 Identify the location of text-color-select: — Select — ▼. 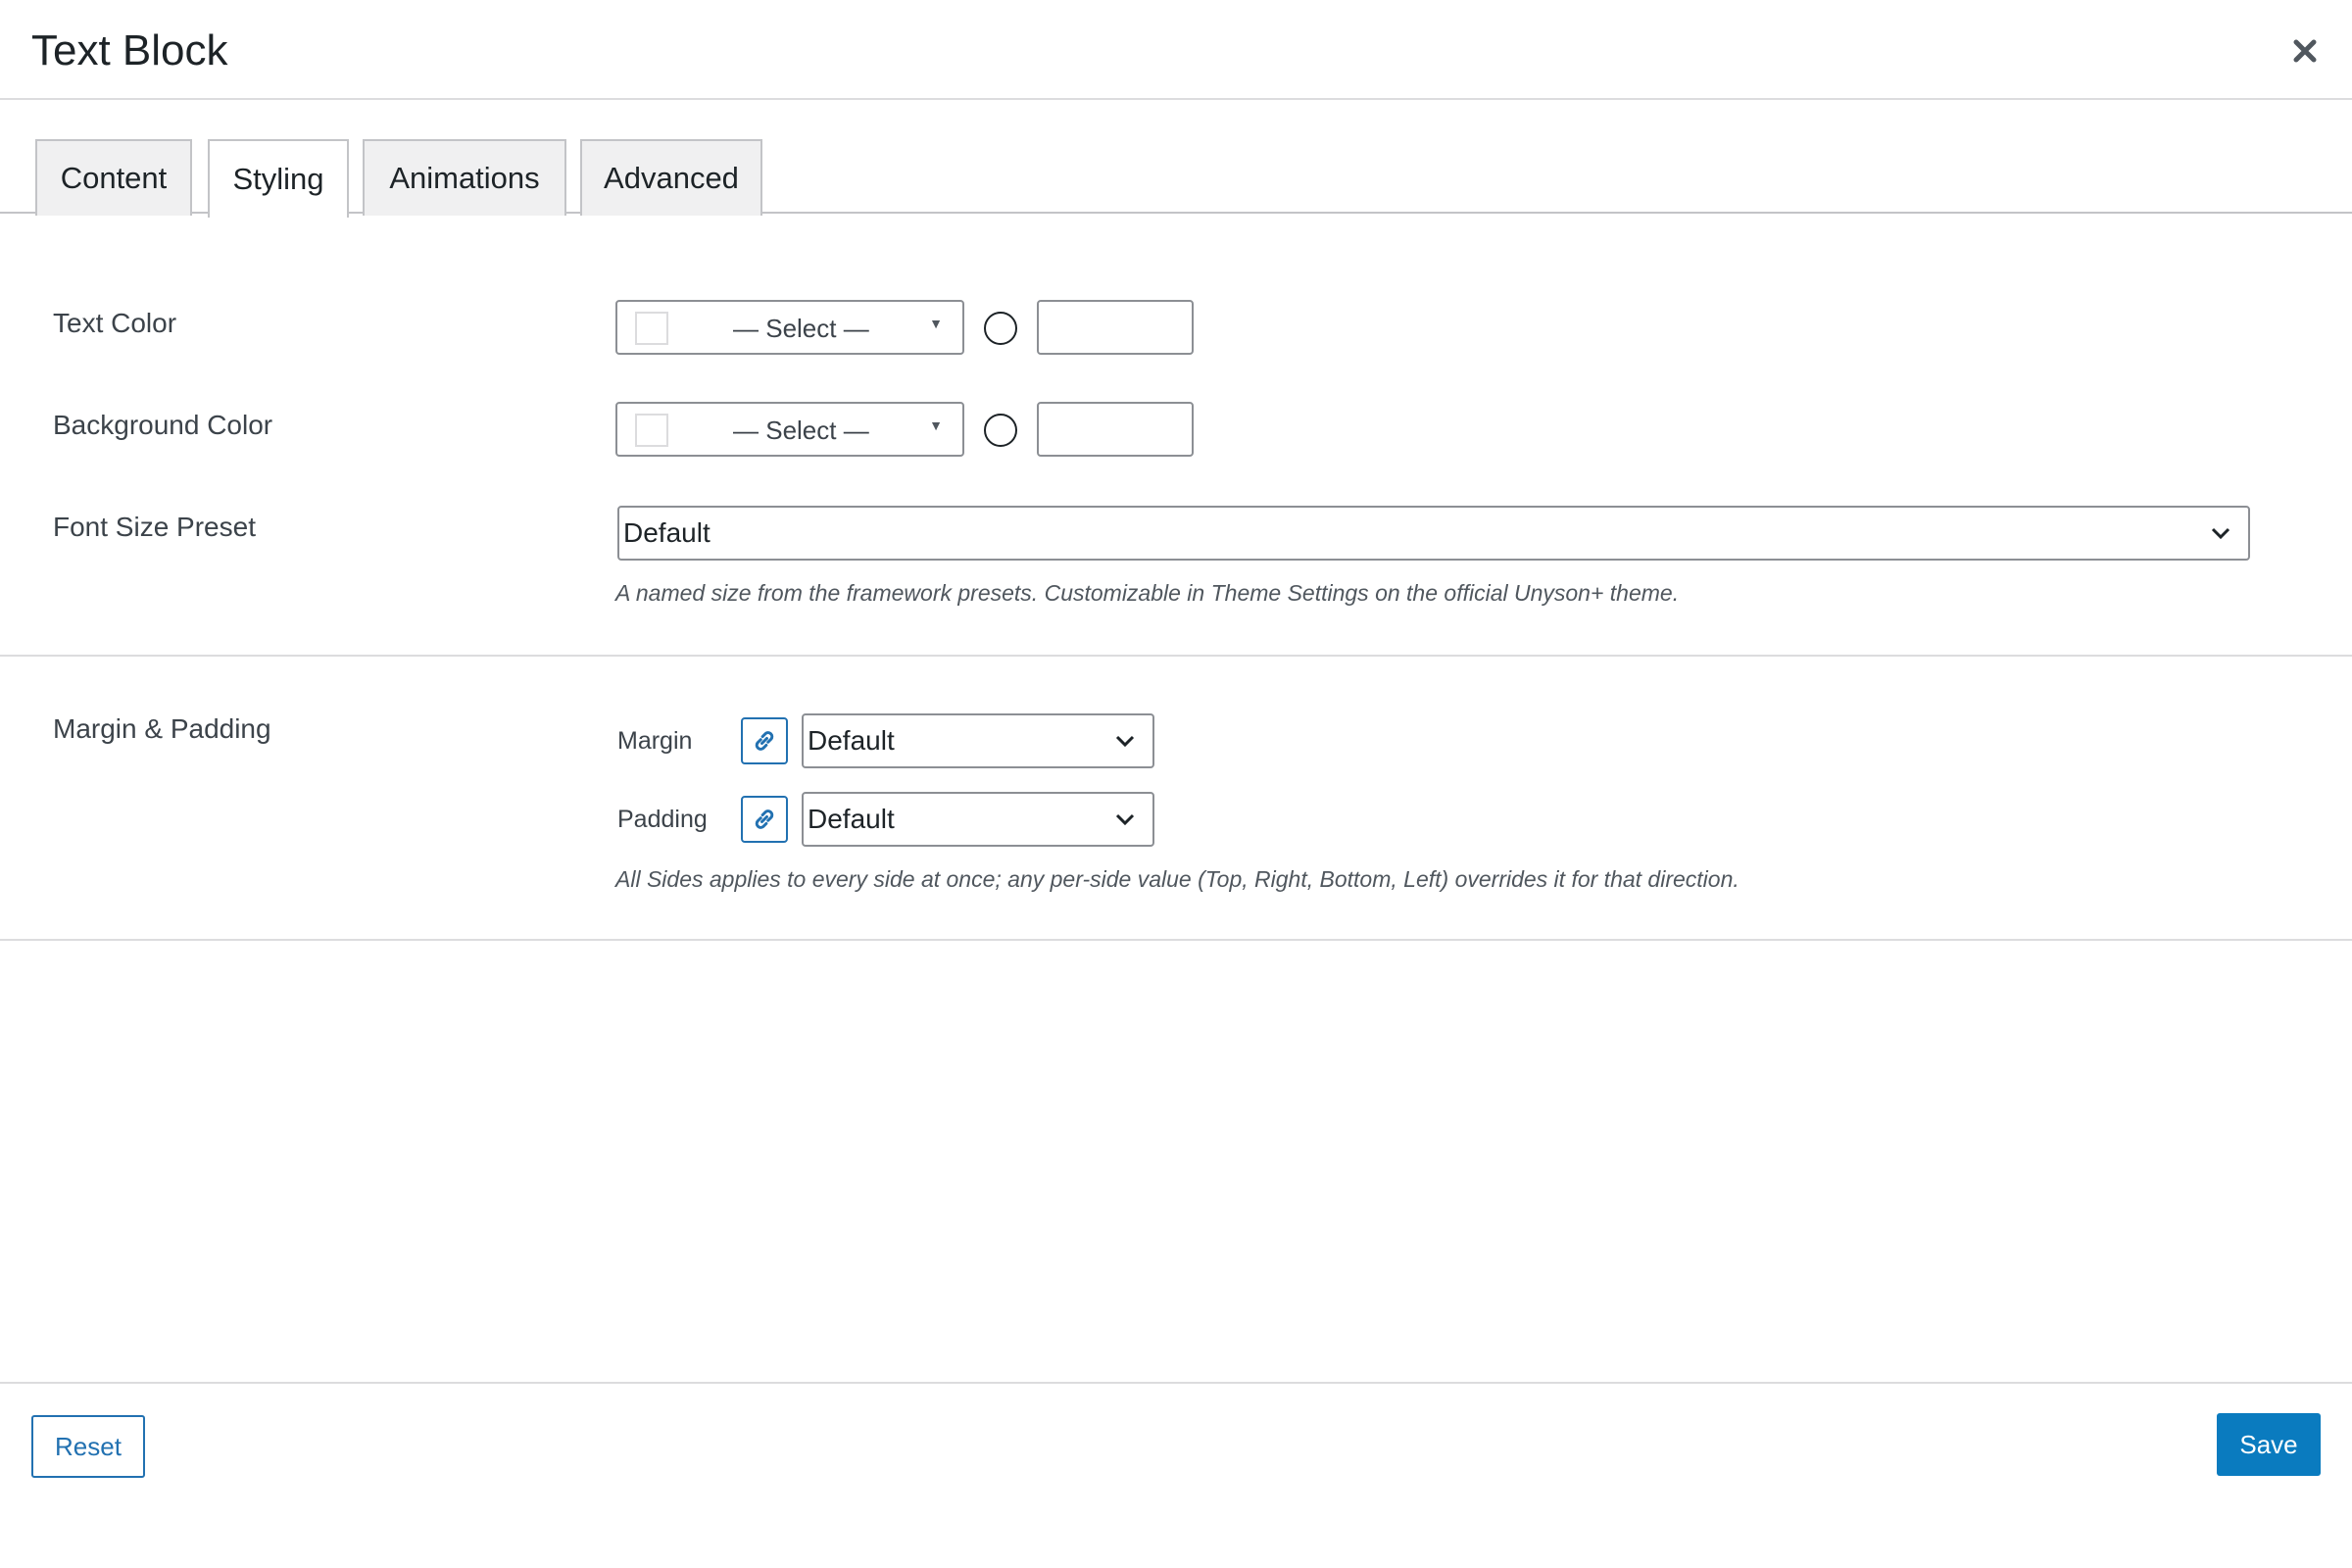
(789, 327).